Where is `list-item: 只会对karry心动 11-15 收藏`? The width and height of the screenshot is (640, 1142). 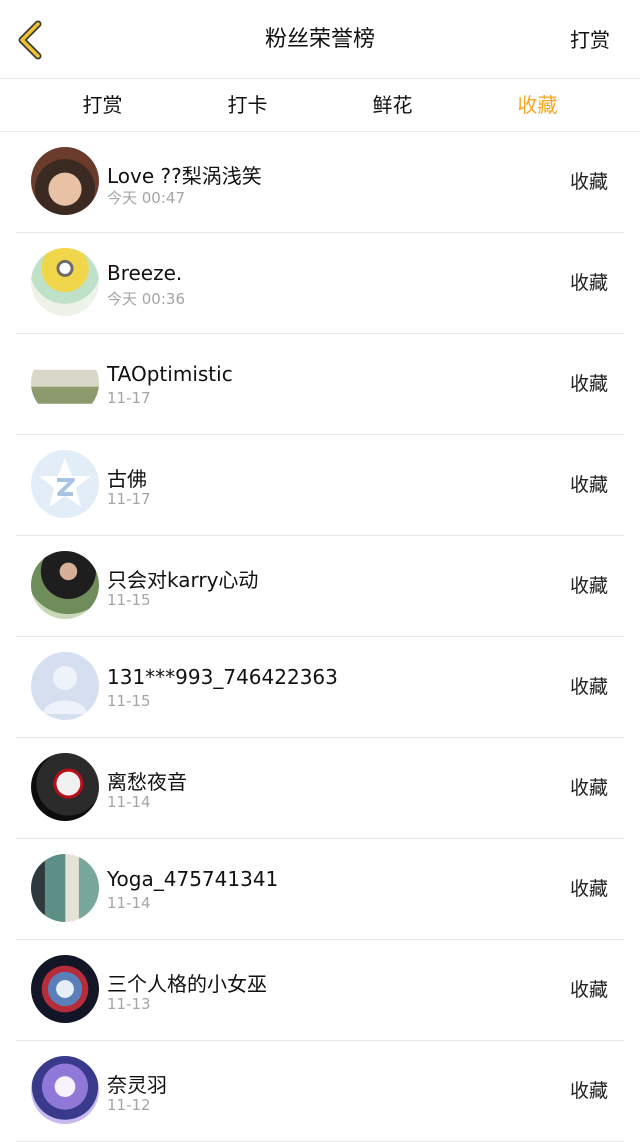
list-item: 只会对karry心动 11-15 收藏 is located at coordinates (320, 586).